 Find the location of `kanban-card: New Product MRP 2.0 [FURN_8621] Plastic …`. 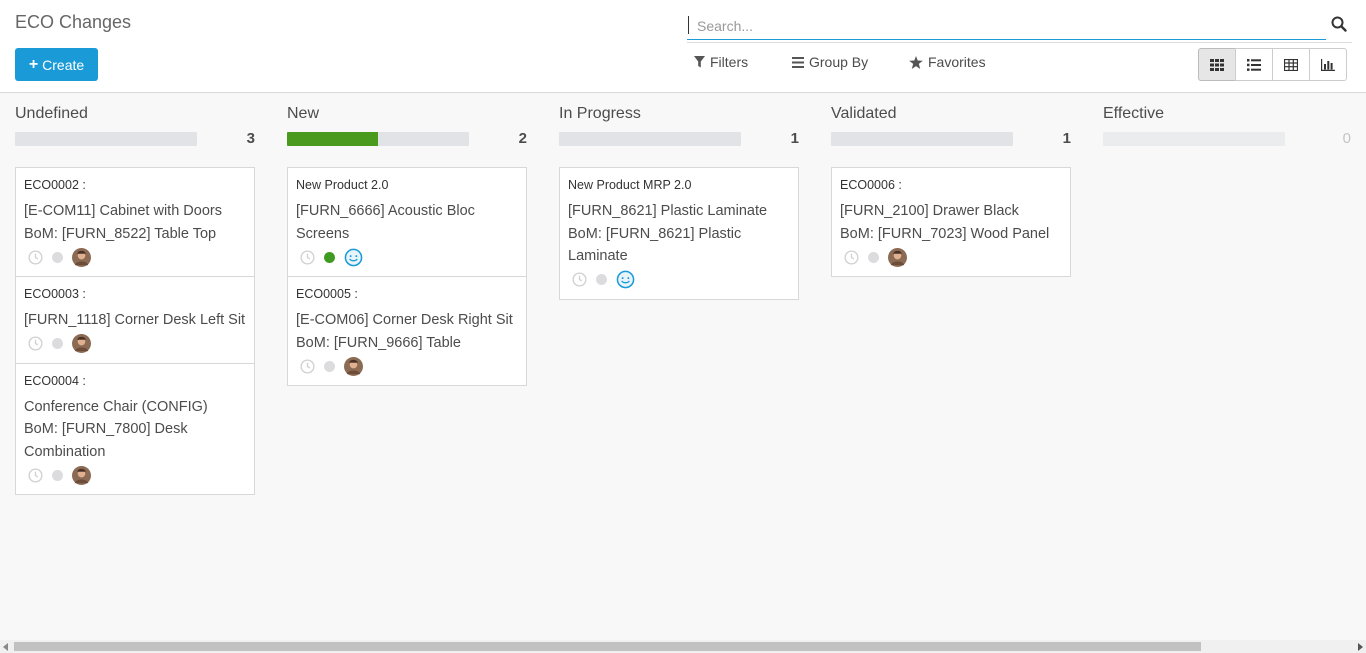

kanban-card: New Product MRP 2.0 [FURN_8621] Plastic … is located at coordinates (679, 233).